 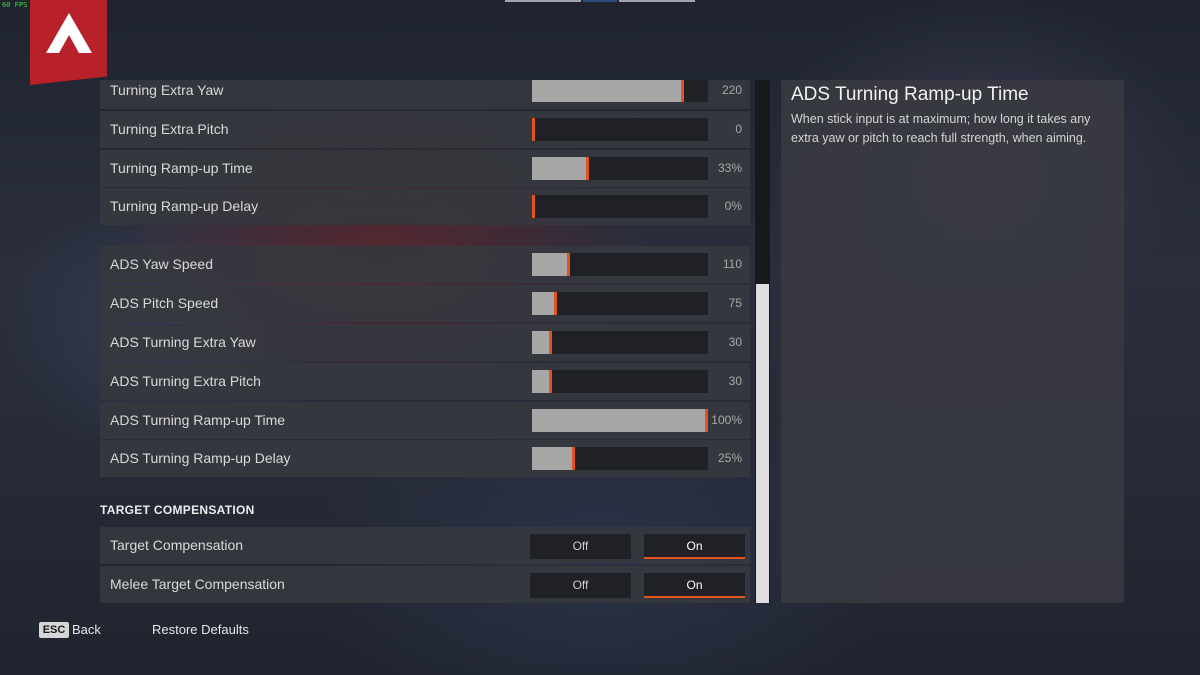 What do you see at coordinates (177, 545) in the screenshot?
I see `setting-label: Target Compensation` at bounding box center [177, 545].